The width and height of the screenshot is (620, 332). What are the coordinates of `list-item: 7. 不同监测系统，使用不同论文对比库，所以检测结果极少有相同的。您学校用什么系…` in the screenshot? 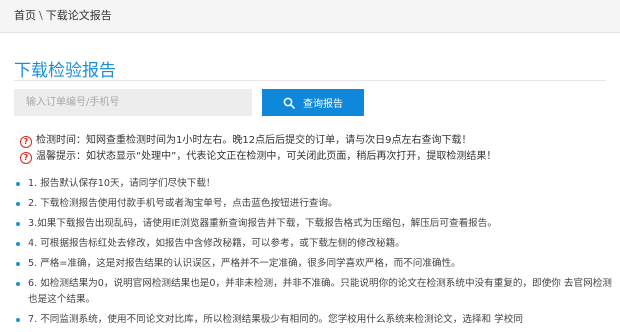 It's located at (314, 320).